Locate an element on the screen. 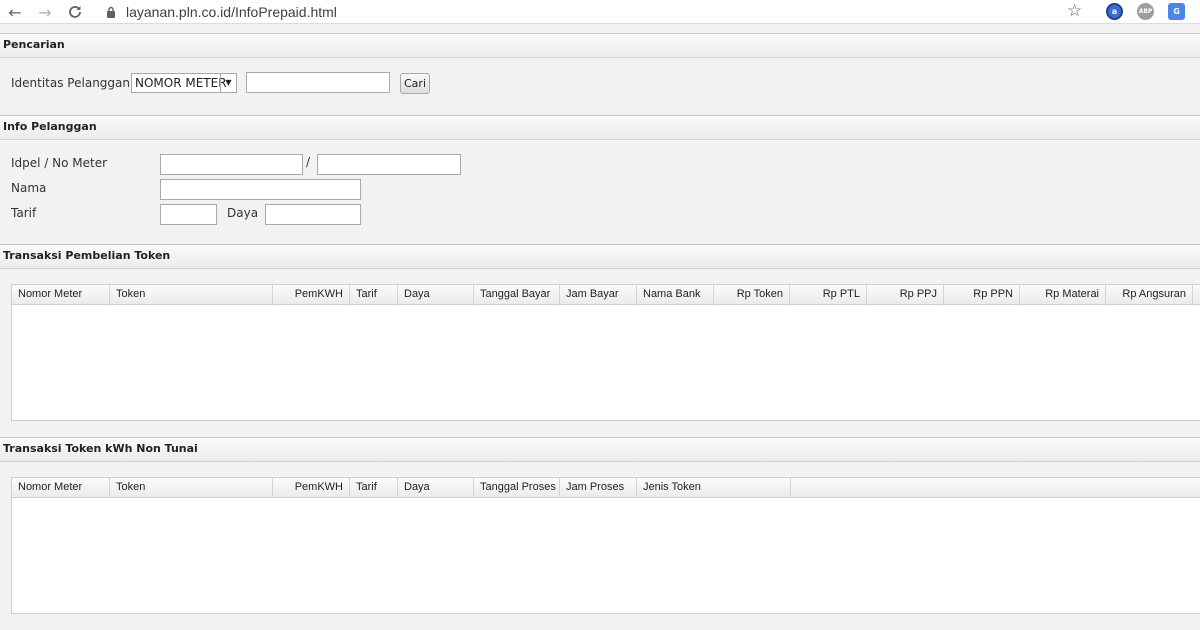 This screenshot has width=1200, height=630. column-header: Rp Materai is located at coordinates (1063, 295).